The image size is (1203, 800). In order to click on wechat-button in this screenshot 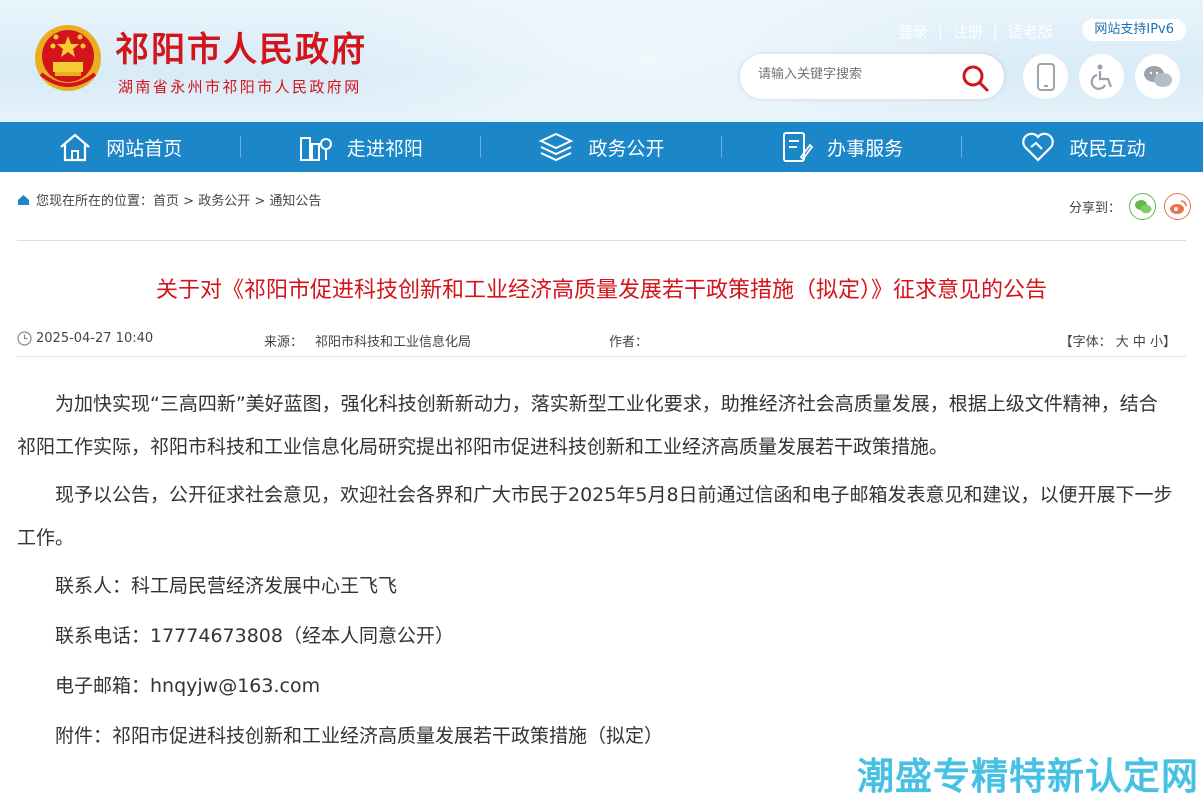, I will do `click(1157, 76)`.